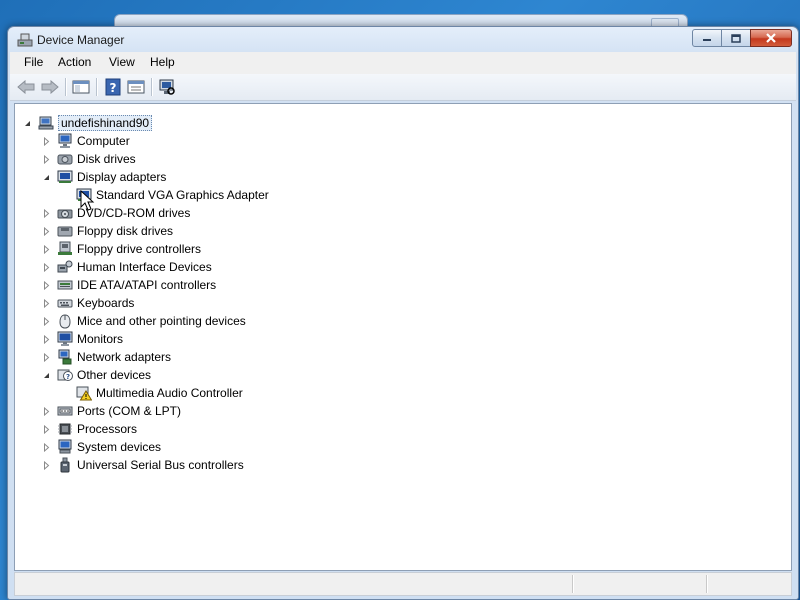  What do you see at coordinates (104, 177) in the screenshot?
I see `tree-node: Display adapters` at bounding box center [104, 177].